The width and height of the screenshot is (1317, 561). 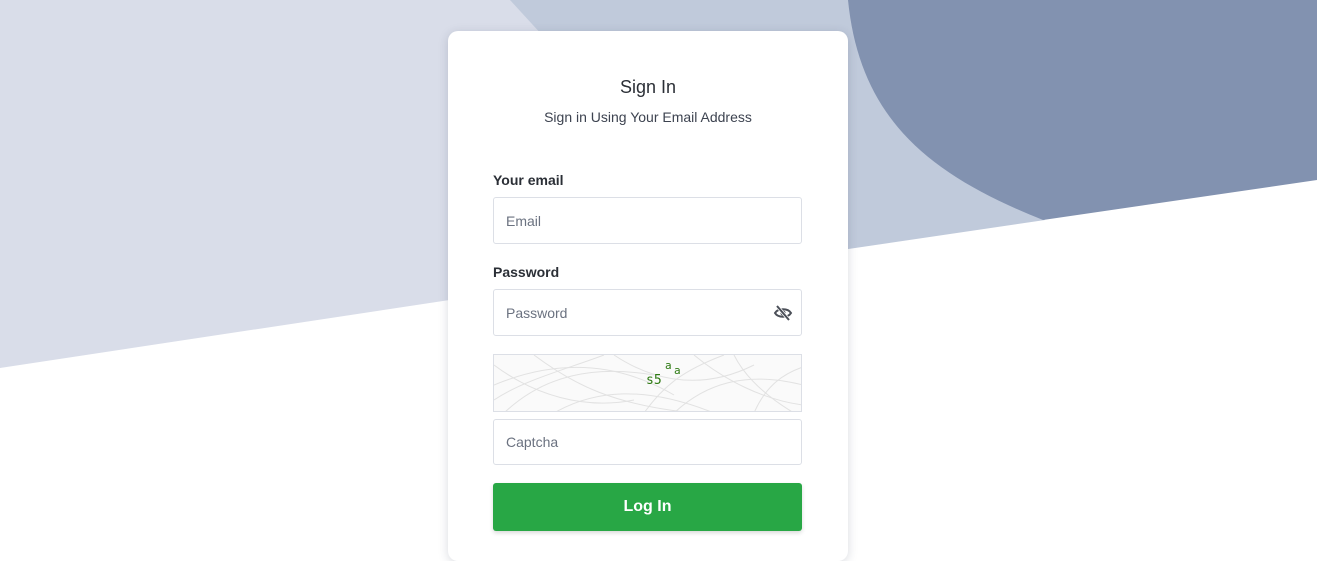 What do you see at coordinates (526, 272) in the screenshot?
I see `password-label: Password` at bounding box center [526, 272].